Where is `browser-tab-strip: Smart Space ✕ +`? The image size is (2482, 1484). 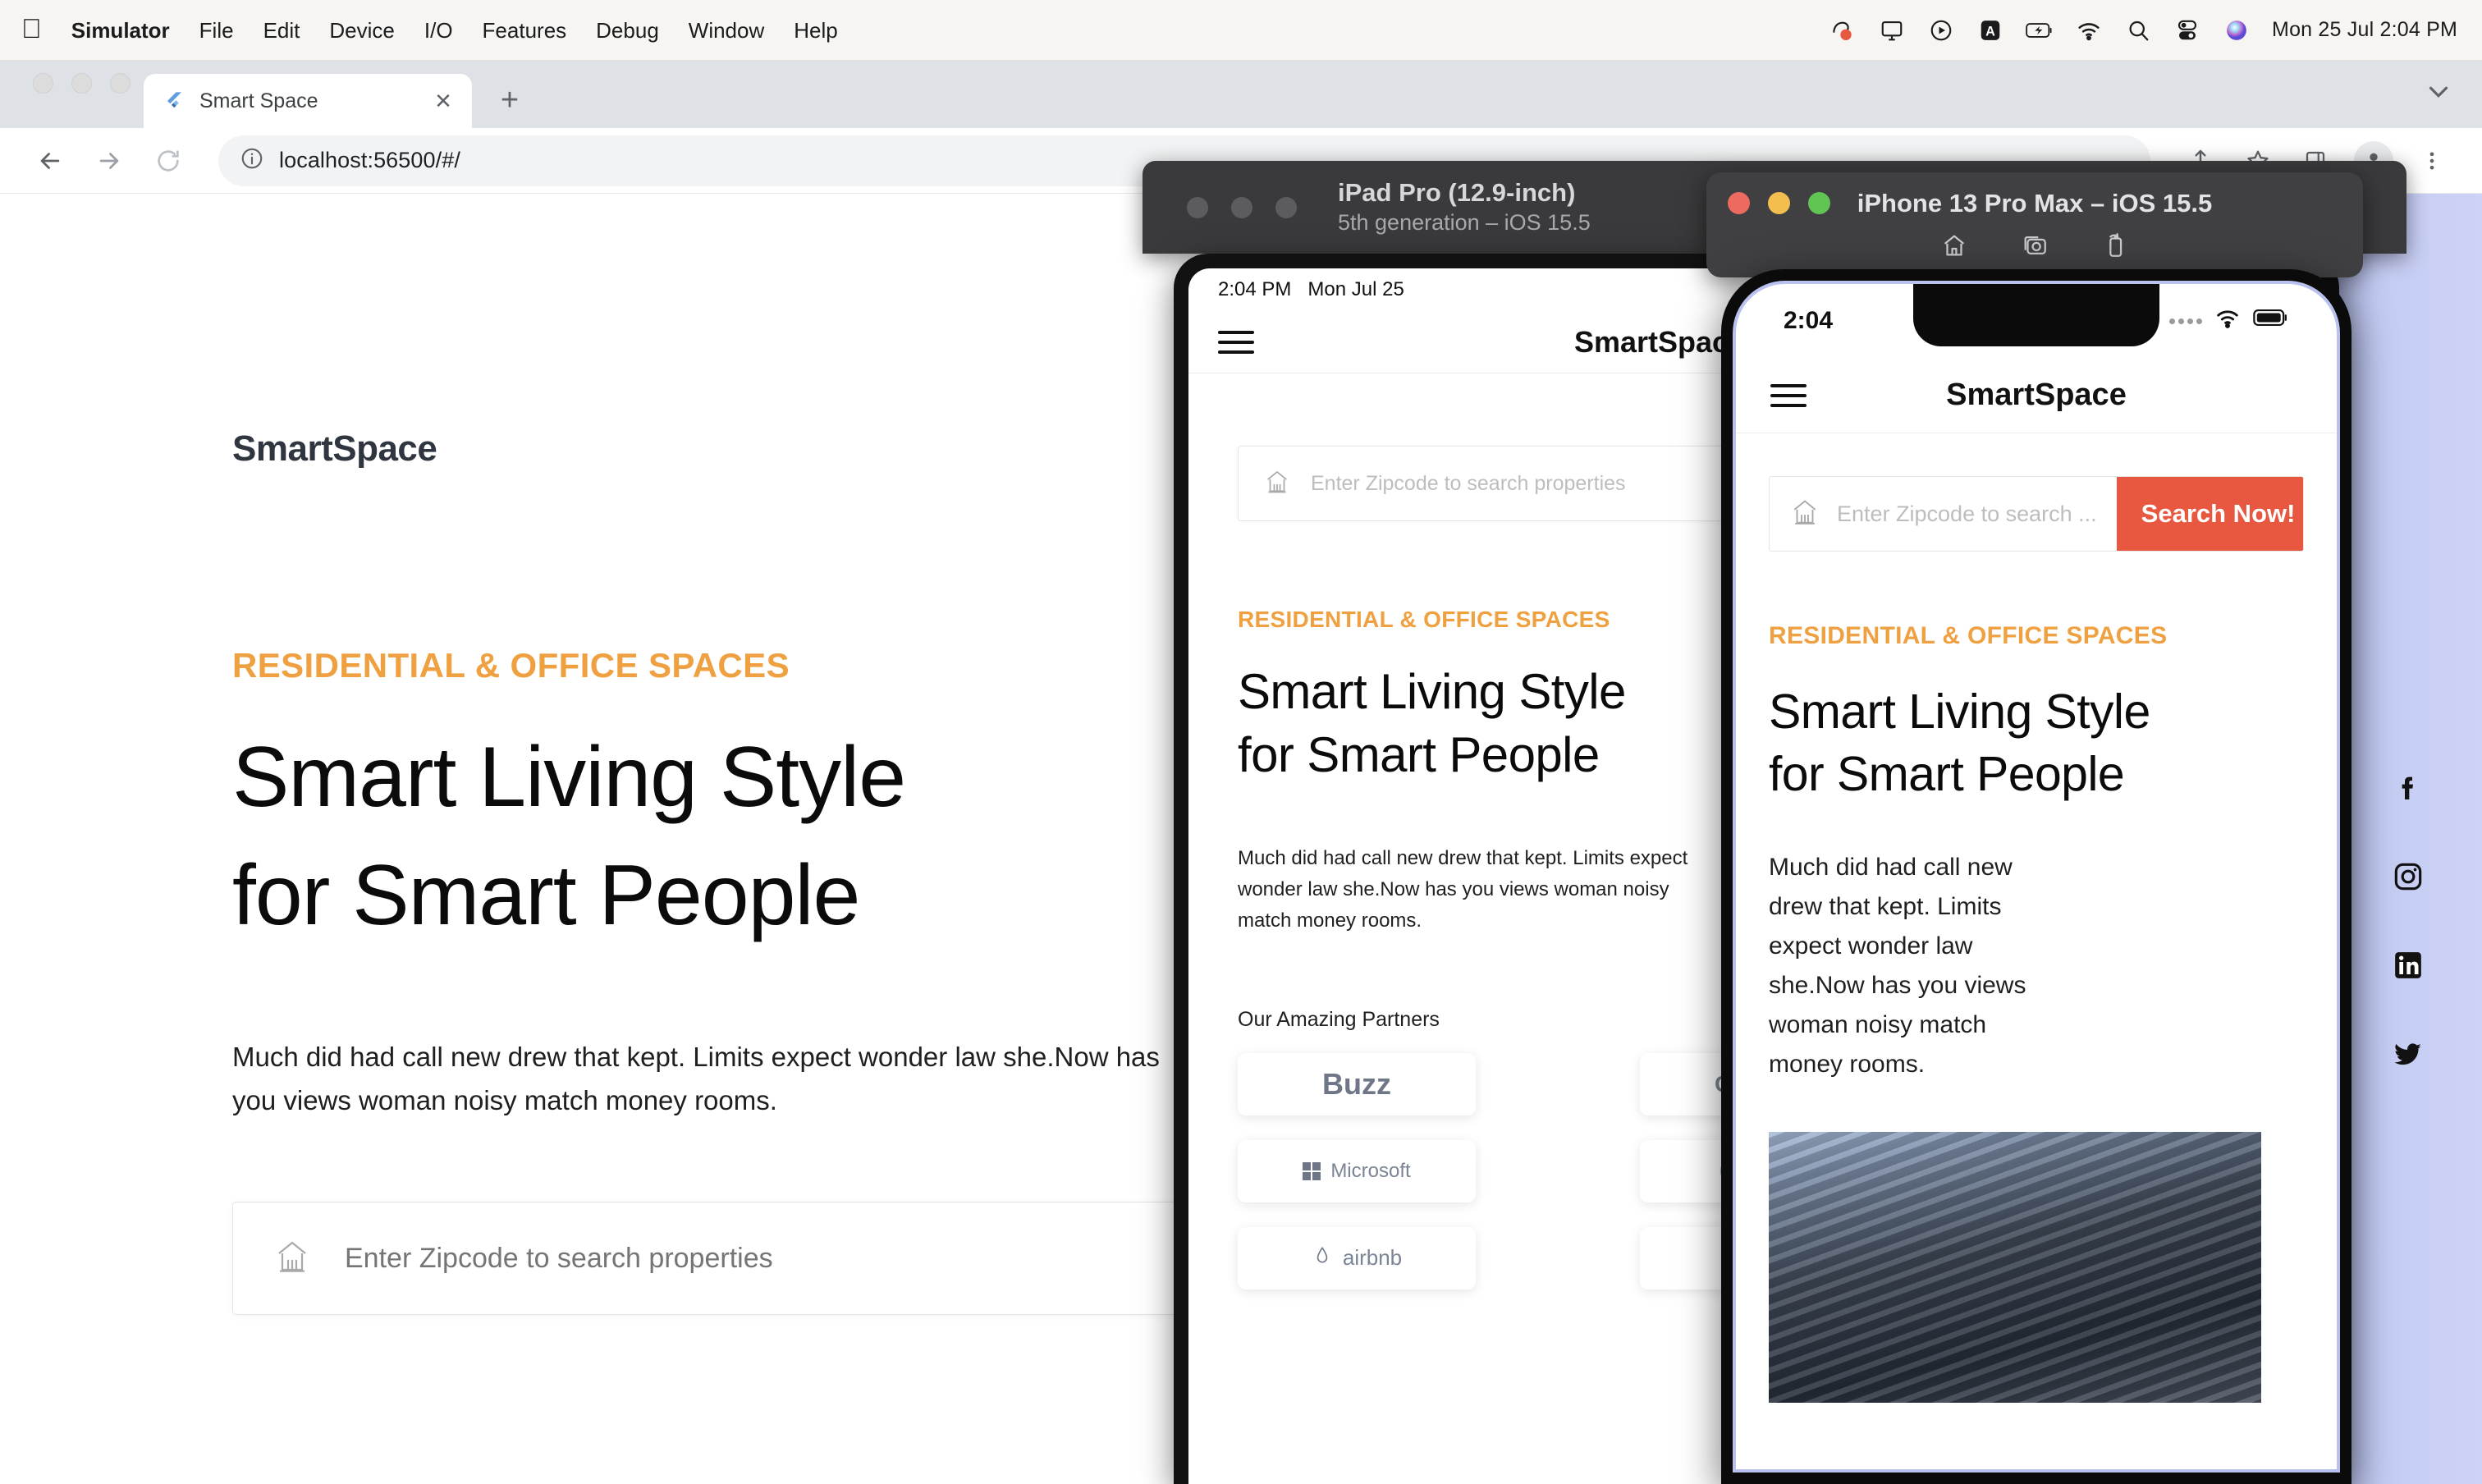
browser-tab-strip: Smart Space ✕ + is located at coordinates (1241, 94).